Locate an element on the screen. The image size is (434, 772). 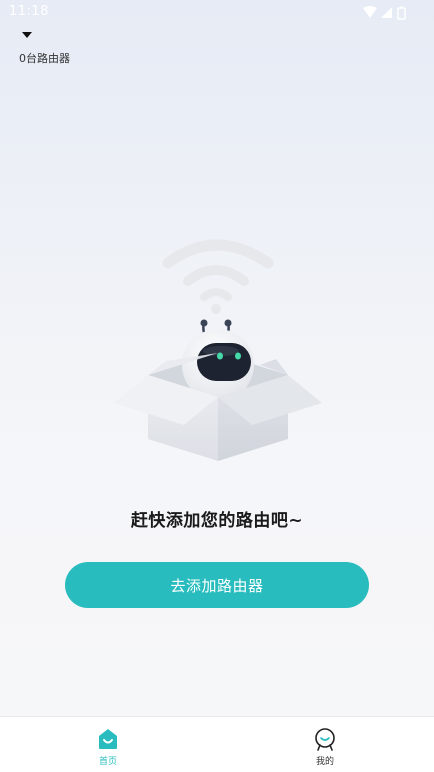
tab-mine: 我的 is located at coordinates (325, 744).